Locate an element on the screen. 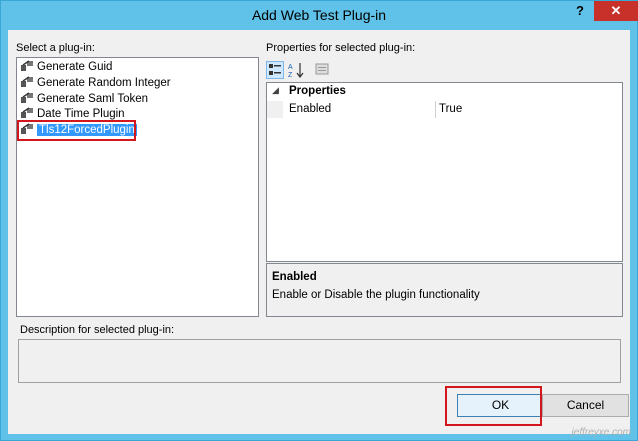 The width and height of the screenshot is (638, 441). property-value: True is located at coordinates (450, 109).